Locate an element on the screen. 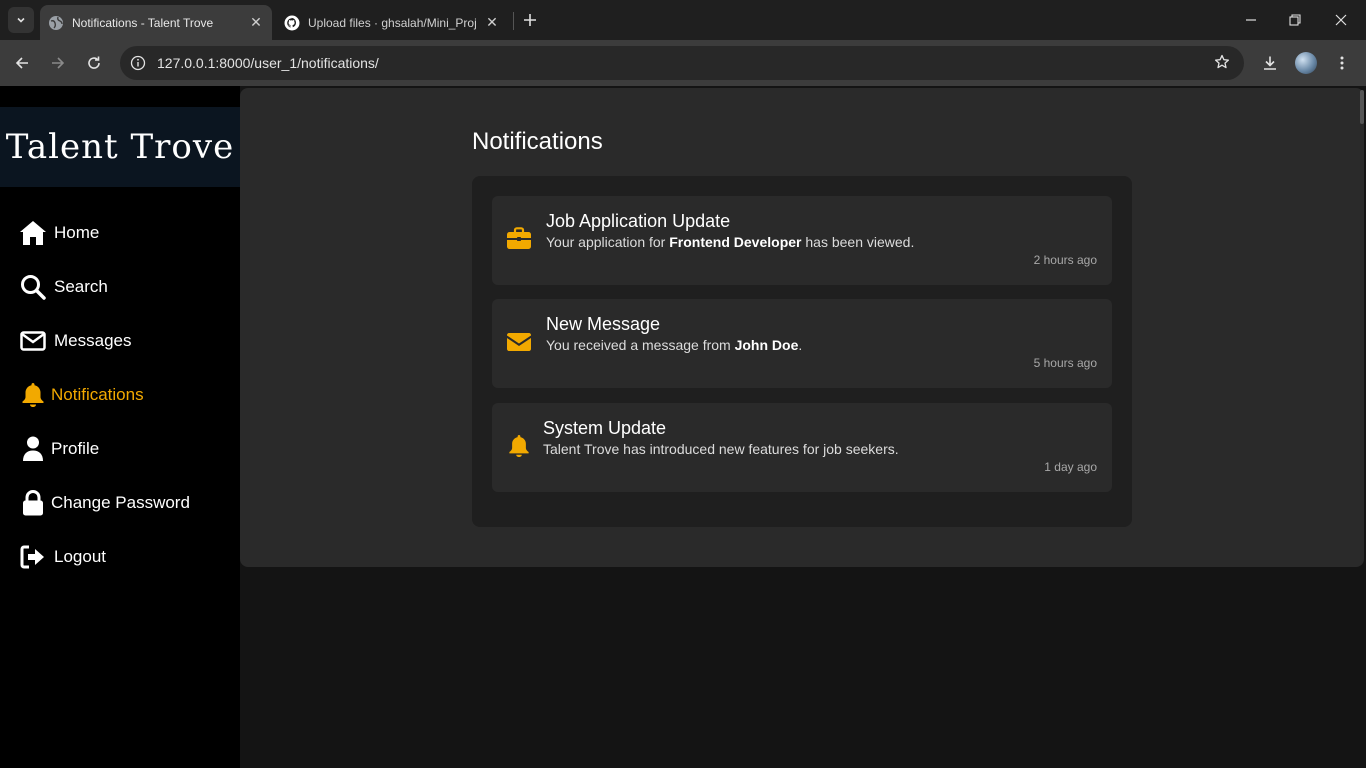 This screenshot has width=1366, height=768. logo-text: Talent Trove is located at coordinates (120, 147).